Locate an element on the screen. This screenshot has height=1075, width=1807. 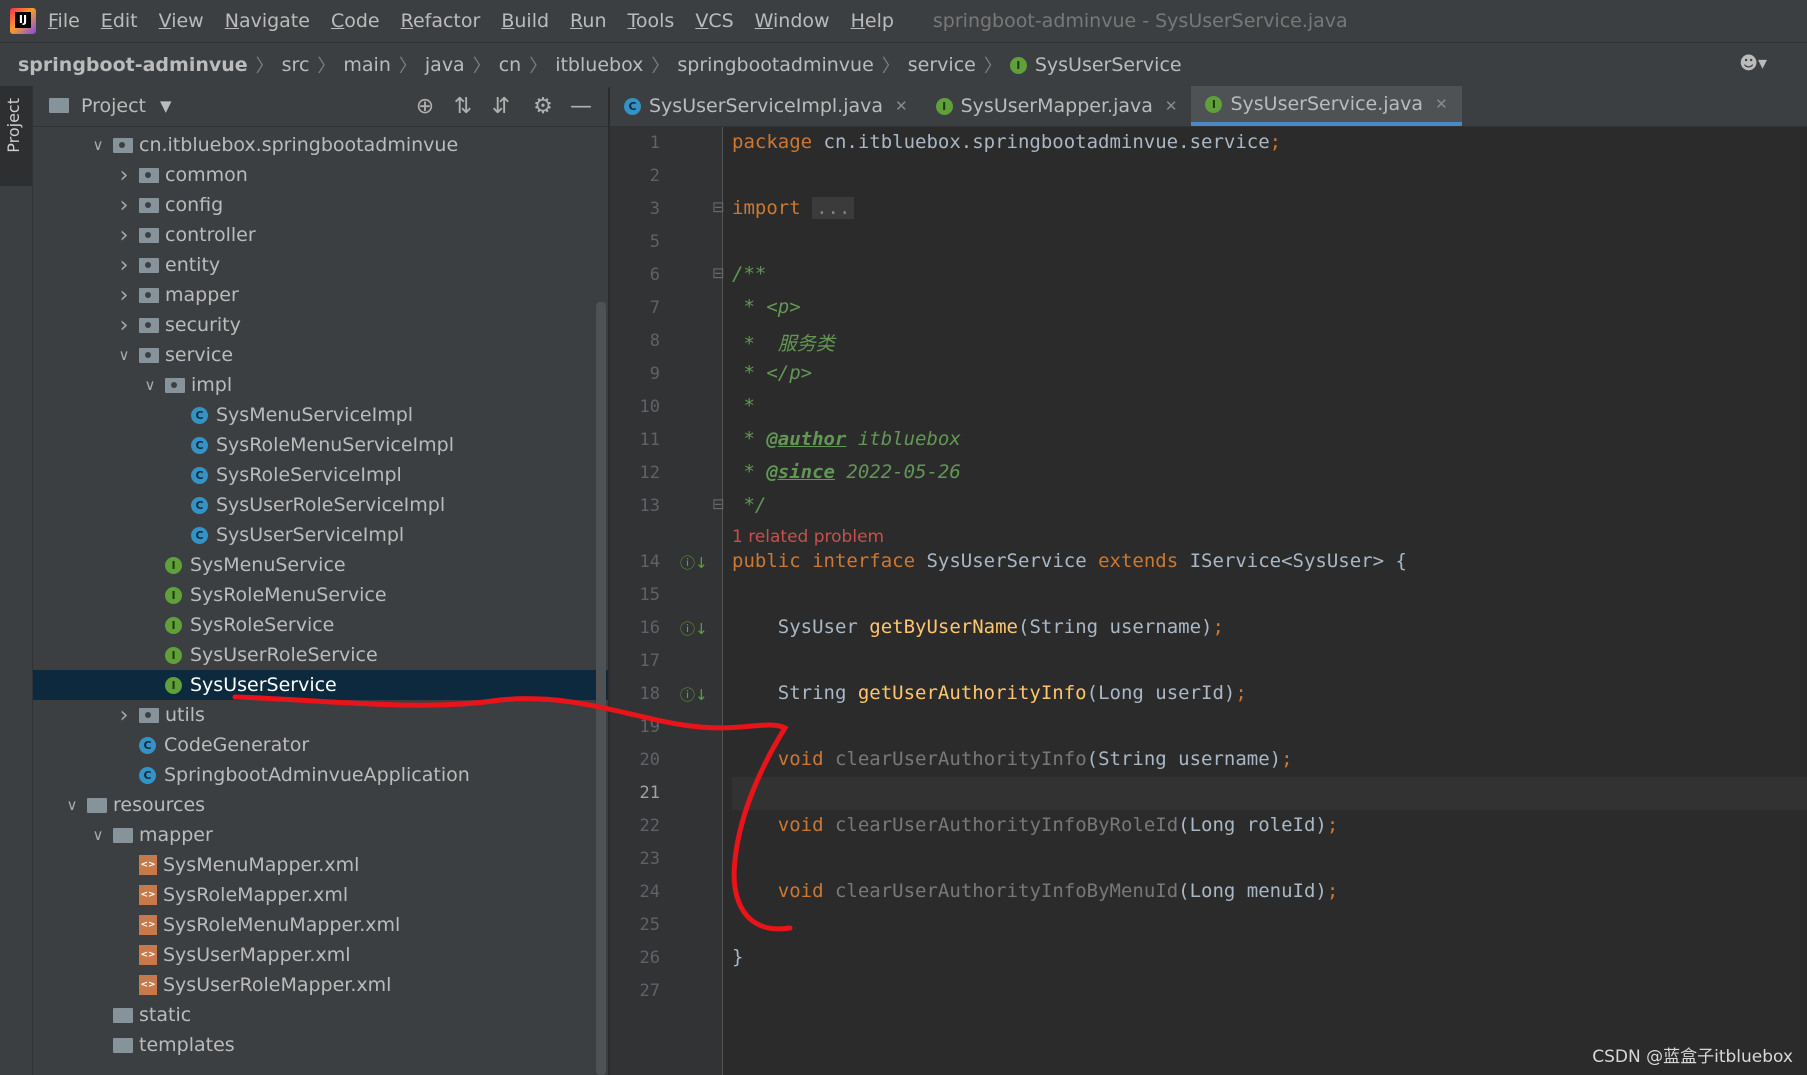
tree-item: I SysUserService is located at coordinates (320, 685).